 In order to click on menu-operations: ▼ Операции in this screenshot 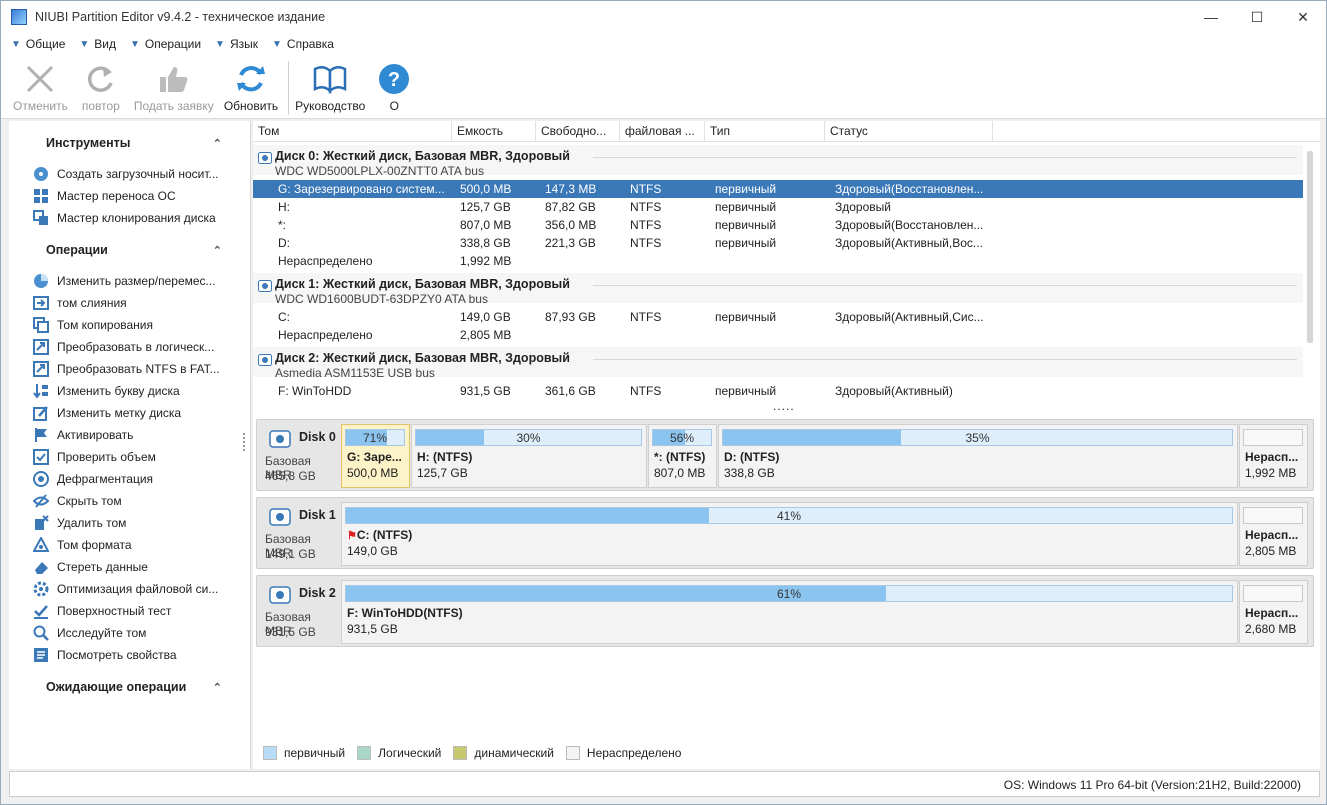, I will do `click(165, 44)`.